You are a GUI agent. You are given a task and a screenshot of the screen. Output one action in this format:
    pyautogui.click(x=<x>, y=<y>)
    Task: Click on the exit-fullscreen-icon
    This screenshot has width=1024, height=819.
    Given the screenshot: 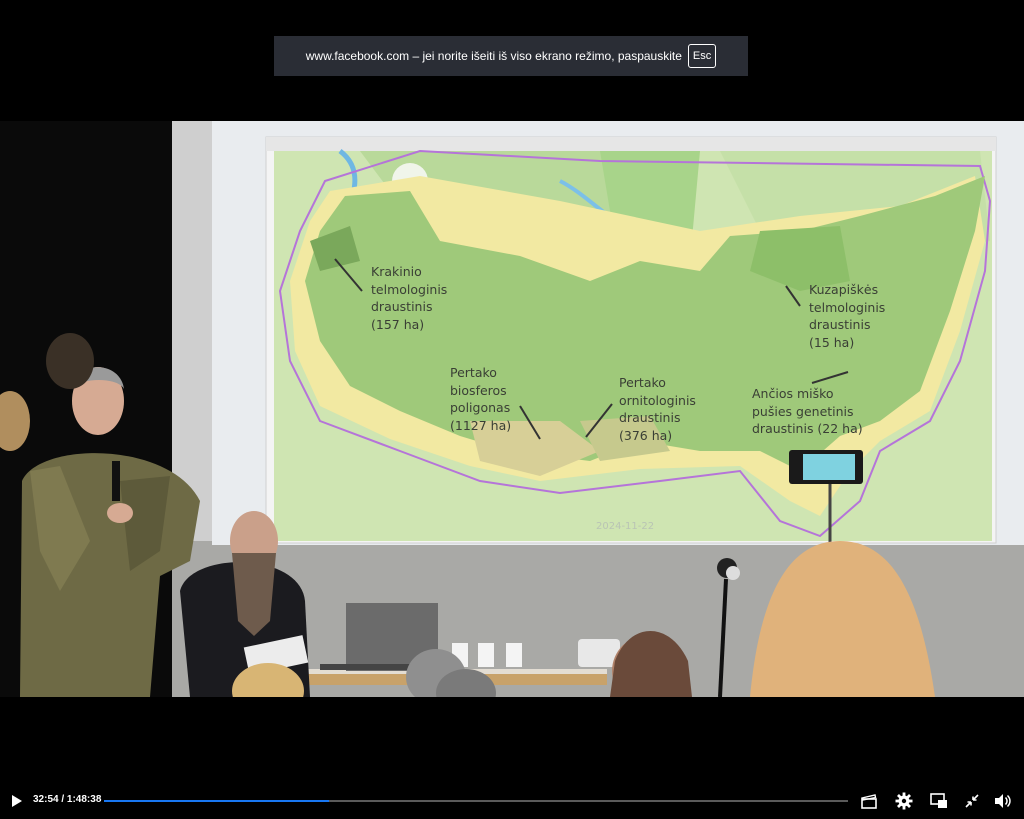 What is the action you would take?
    pyautogui.click(x=972, y=801)
    